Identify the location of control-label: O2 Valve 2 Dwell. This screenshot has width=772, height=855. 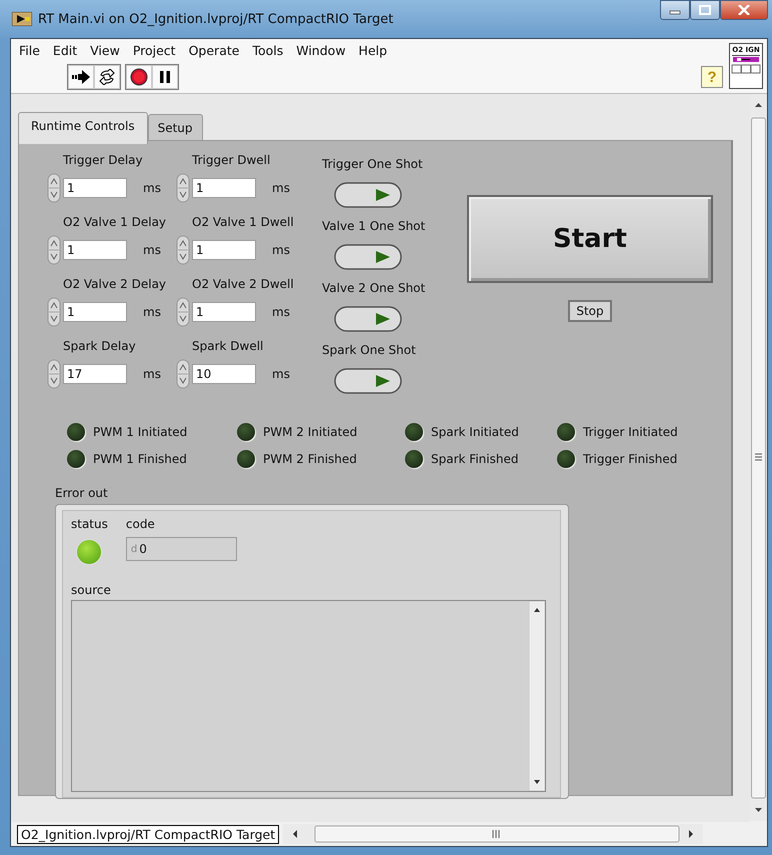
(243, 285).